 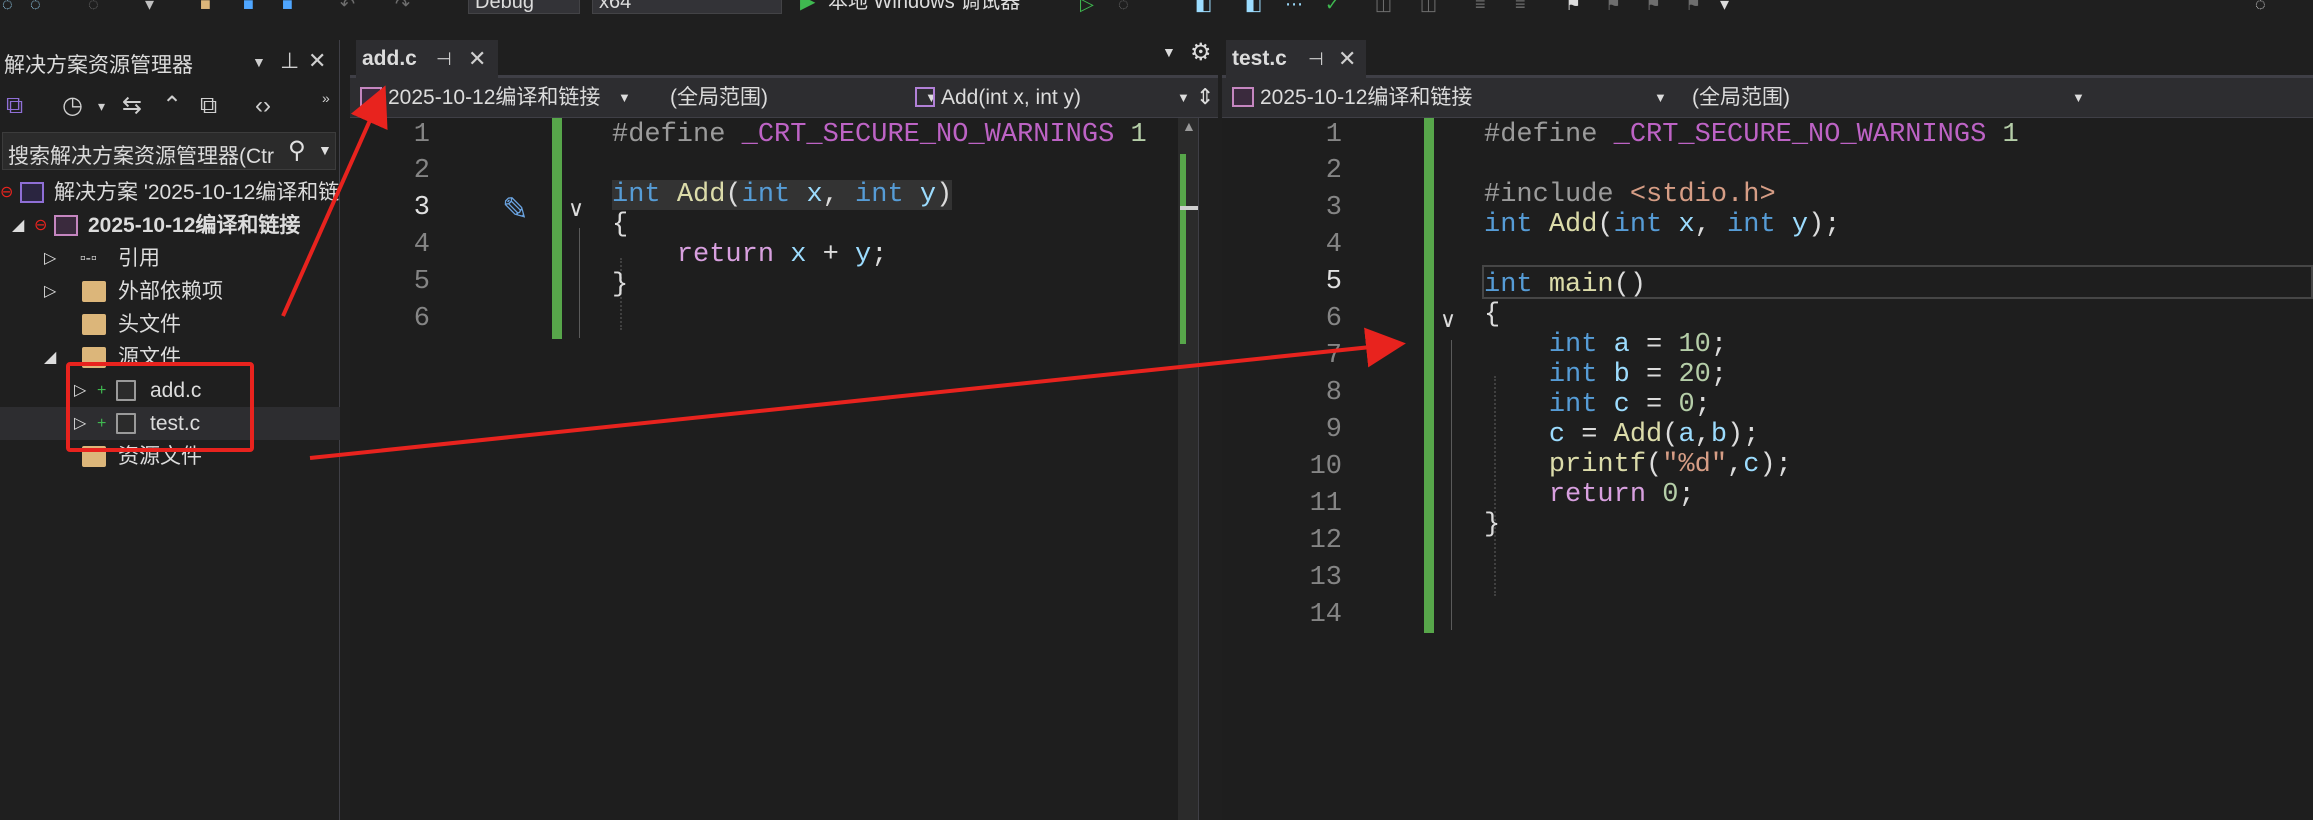 What do you see at coordinates (1333, 135) in the screenshot?
I see `line-number: 1` at bounding box center [1333, 135].